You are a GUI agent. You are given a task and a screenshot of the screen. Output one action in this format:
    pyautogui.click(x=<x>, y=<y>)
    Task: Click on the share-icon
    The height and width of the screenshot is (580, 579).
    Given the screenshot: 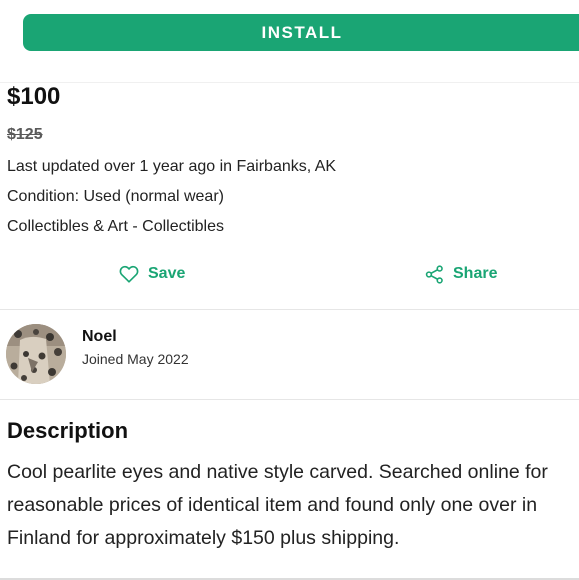 What is the action you would take?
    pyautogui.click(x=434, y=274)
    